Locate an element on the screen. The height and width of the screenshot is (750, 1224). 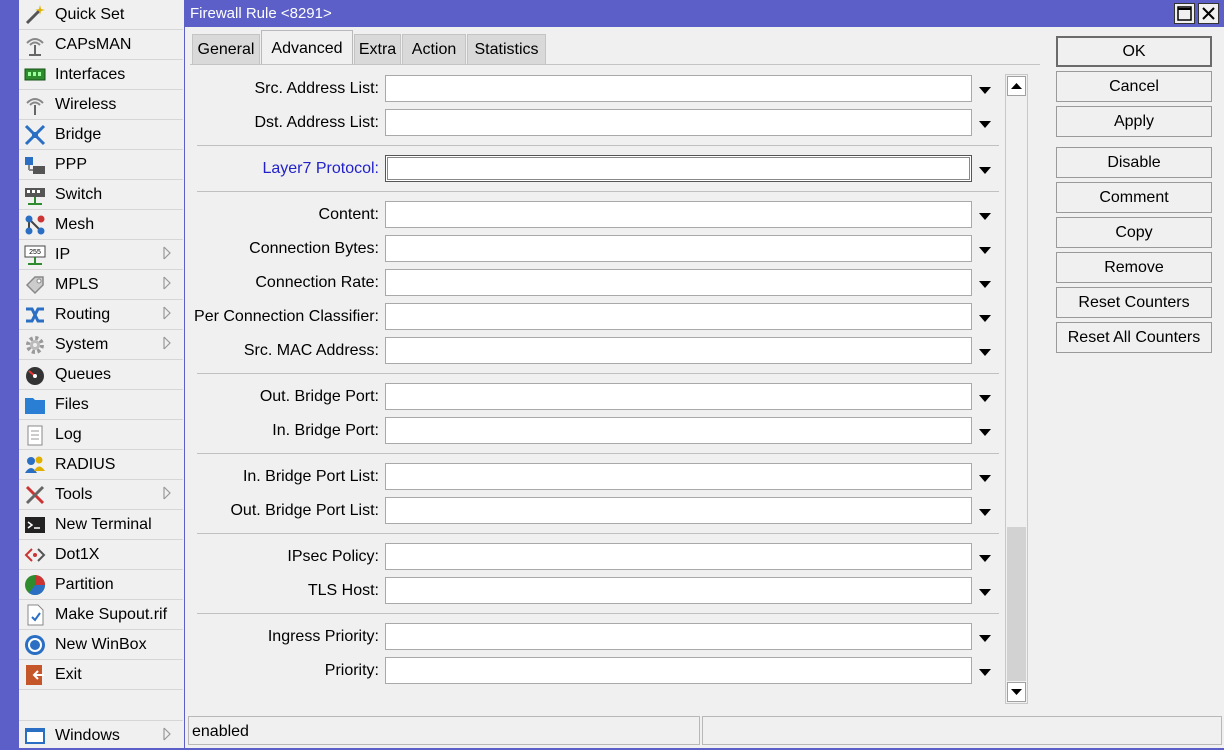
menu-item-new-terminal: New Terminal is located at coordinates (101, 525).